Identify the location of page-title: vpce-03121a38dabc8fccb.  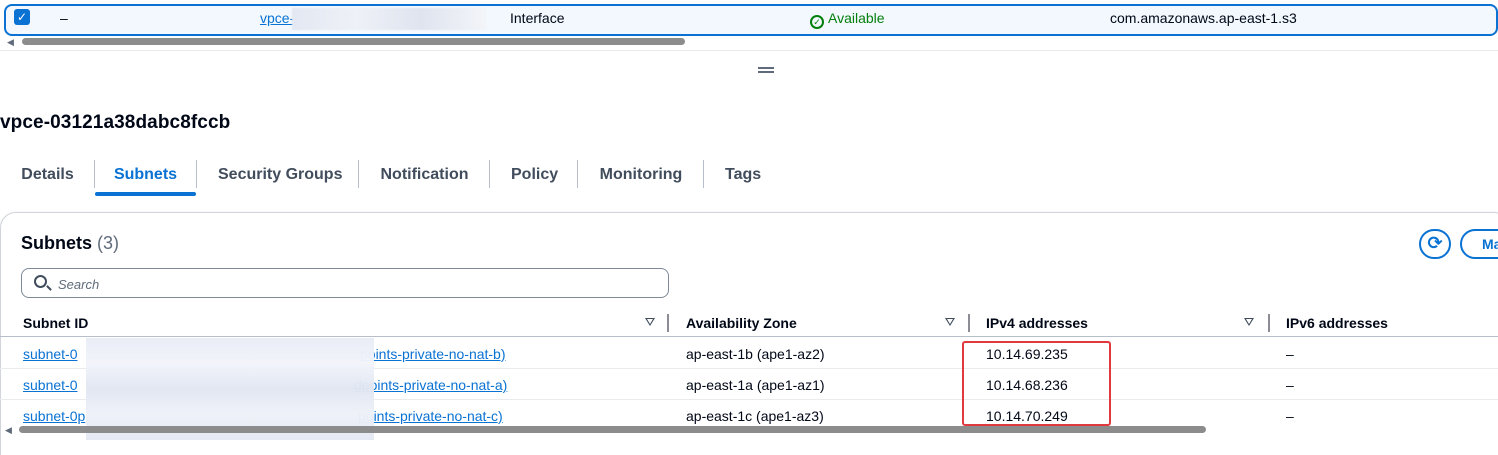
(115, 122).